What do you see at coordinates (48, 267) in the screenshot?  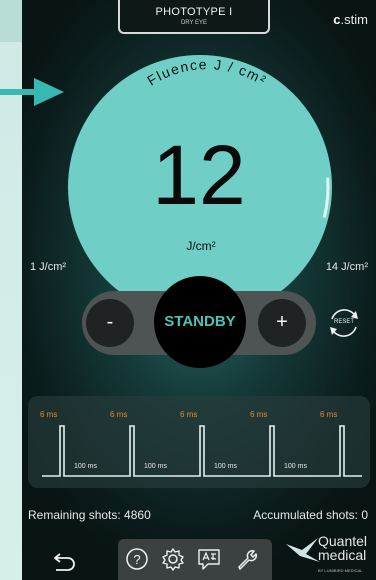 I see `min-fluence-label: 1 J/cm²` at bounding box center [48, 267].